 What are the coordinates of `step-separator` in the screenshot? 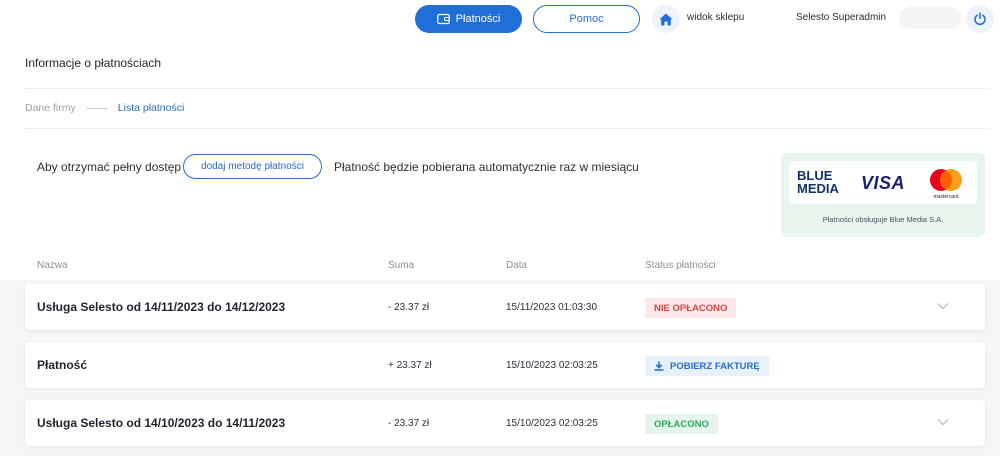 It's located at (96, 108).